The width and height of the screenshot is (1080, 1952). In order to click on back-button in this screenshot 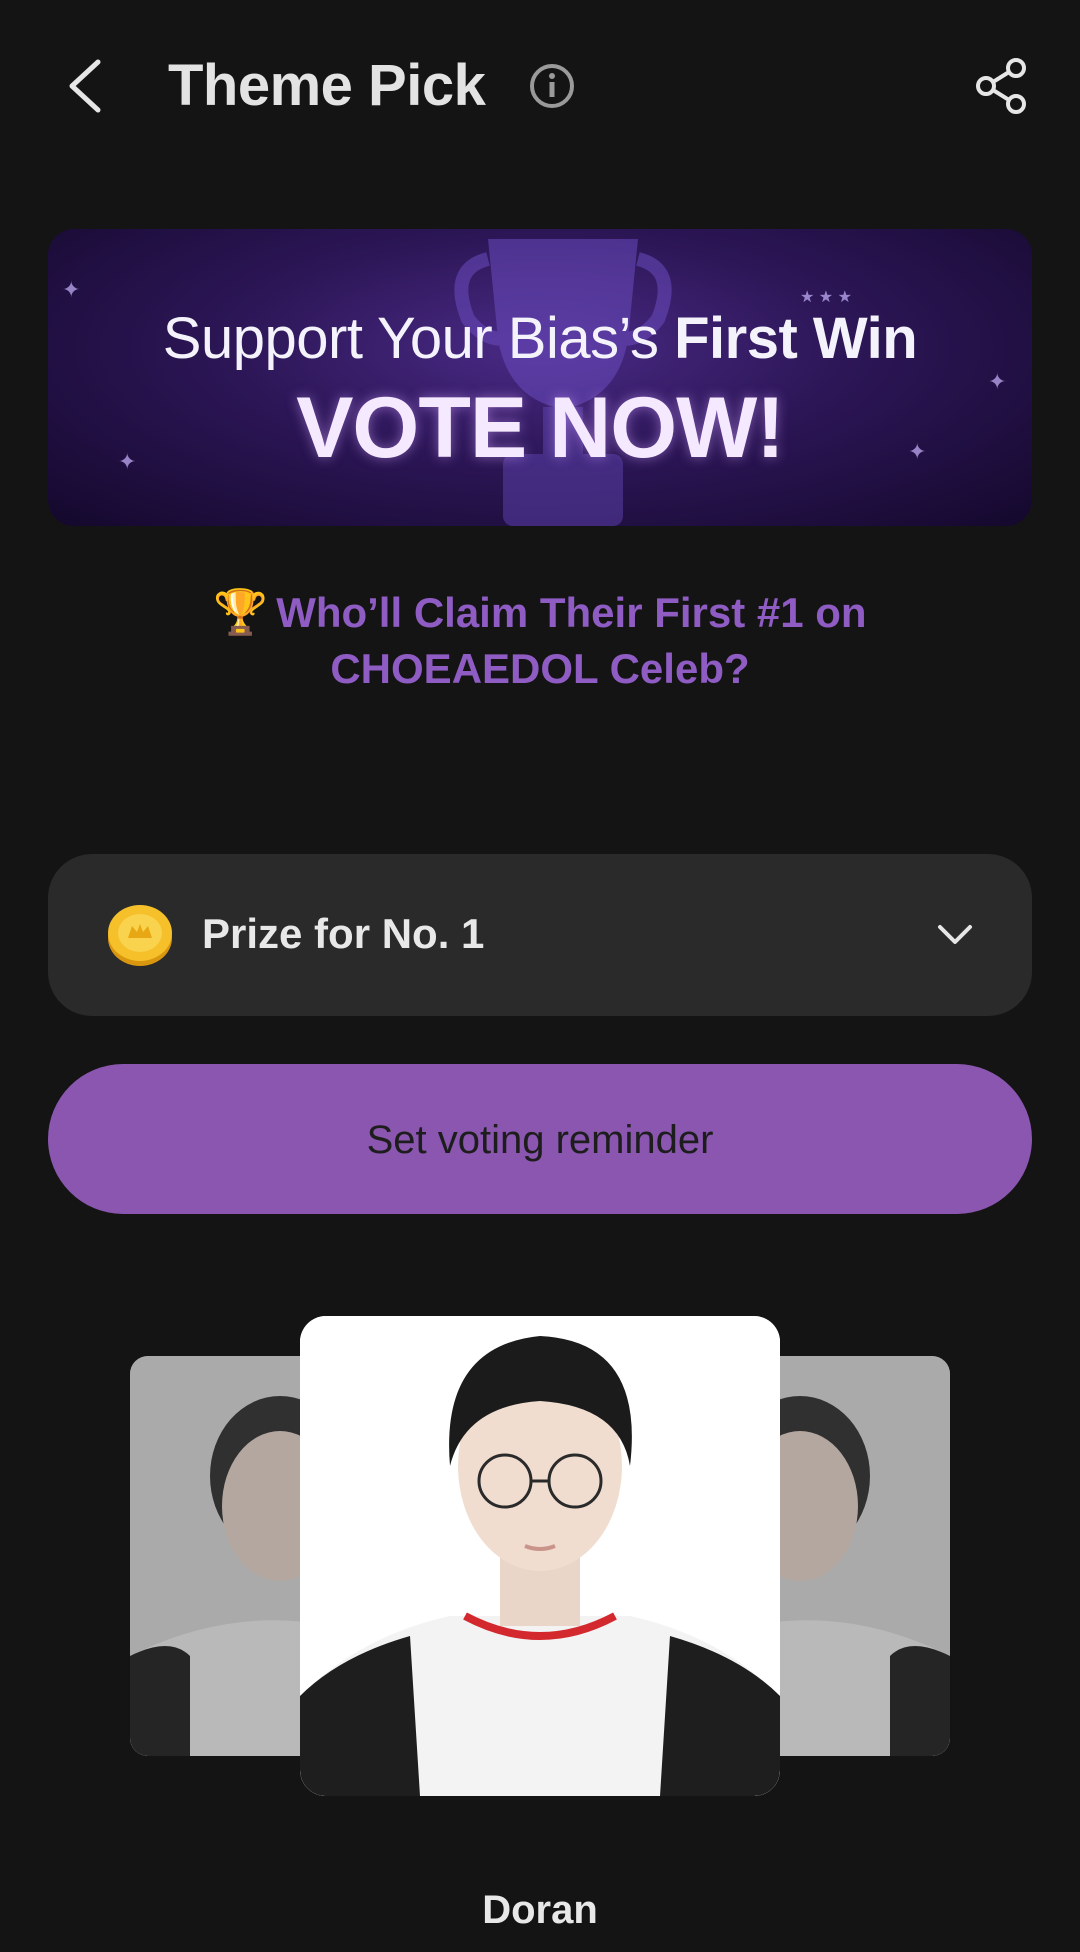, I will do `click(86, 86)`.